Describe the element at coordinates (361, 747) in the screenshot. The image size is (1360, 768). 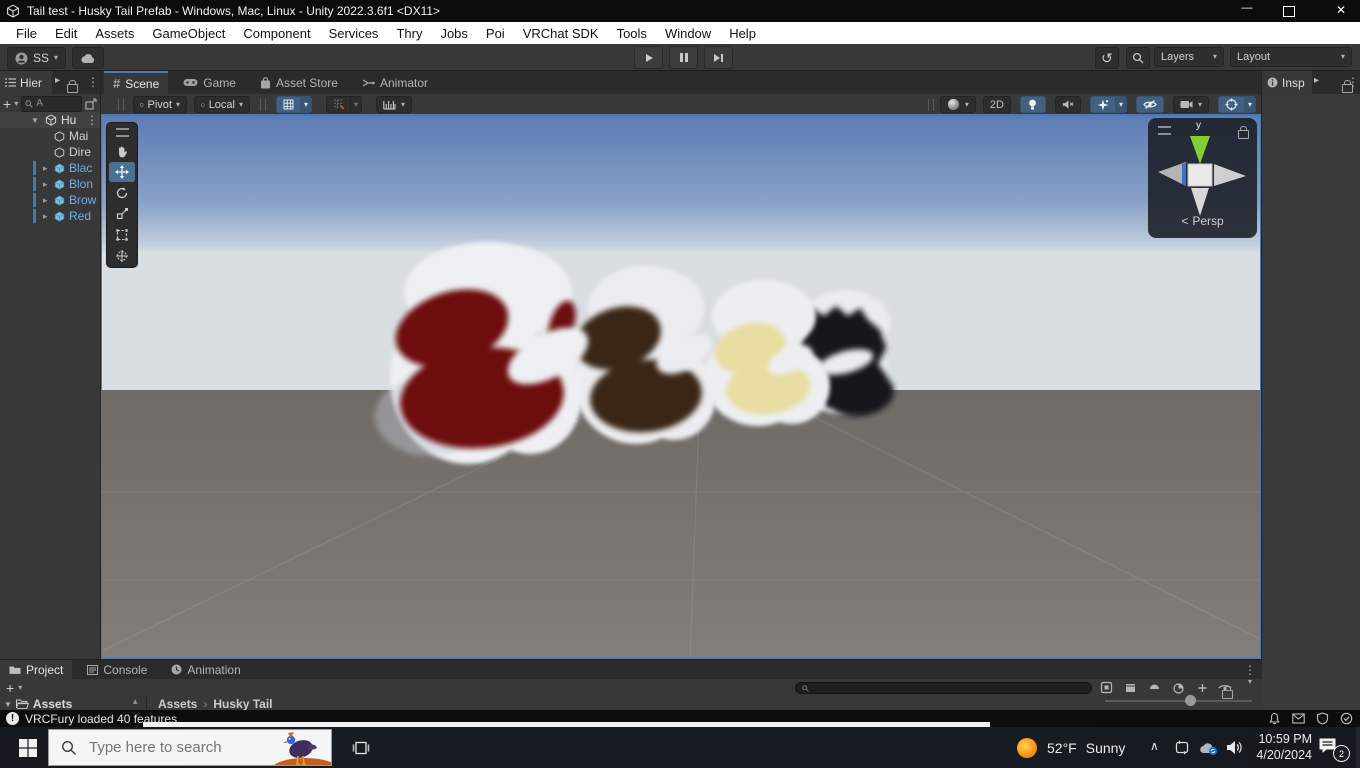
I see `task-view-button` at that location.